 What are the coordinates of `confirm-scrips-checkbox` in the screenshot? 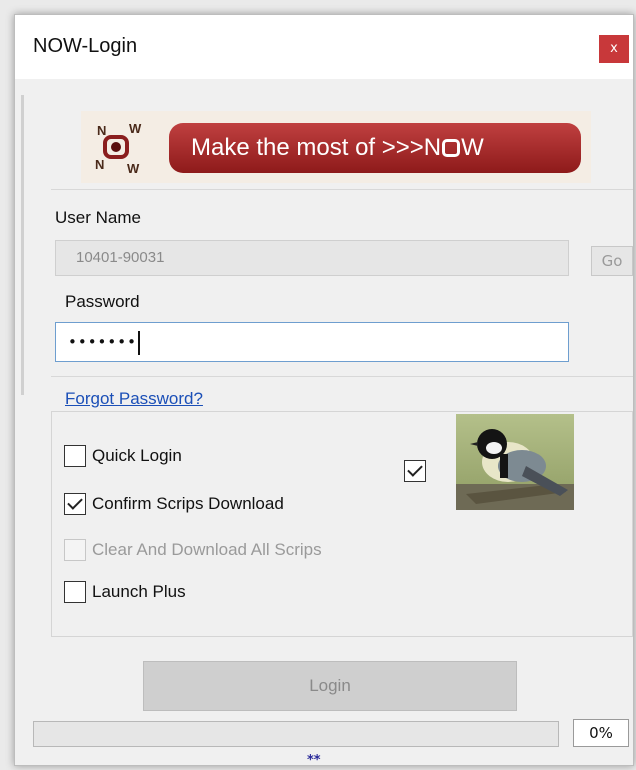 It's located at (75, 504).